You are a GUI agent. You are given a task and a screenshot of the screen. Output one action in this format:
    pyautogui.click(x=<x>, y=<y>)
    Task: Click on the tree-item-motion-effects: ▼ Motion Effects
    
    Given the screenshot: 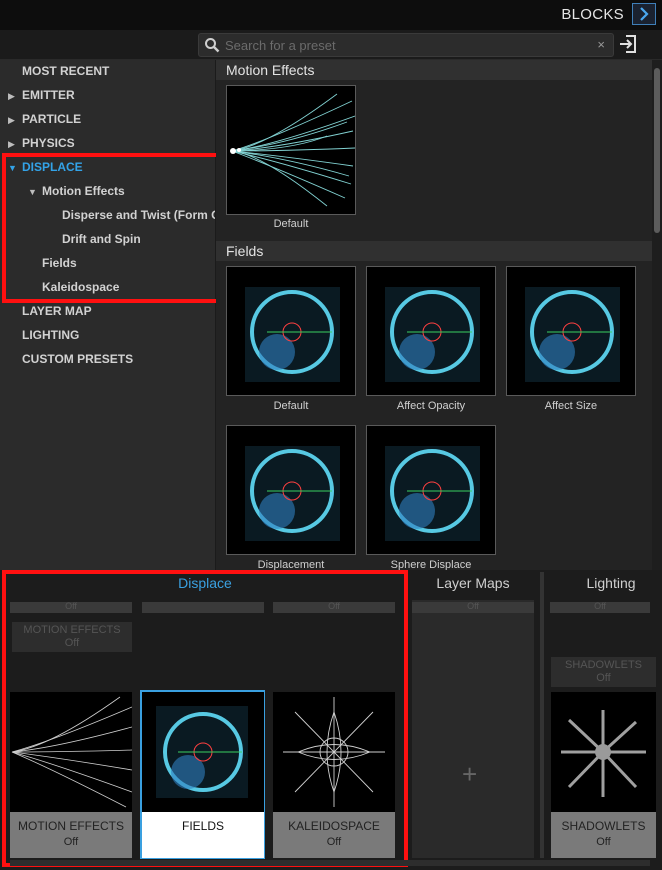 What is the action you would take?
    pyautogui.click(x=76, y=191)
    